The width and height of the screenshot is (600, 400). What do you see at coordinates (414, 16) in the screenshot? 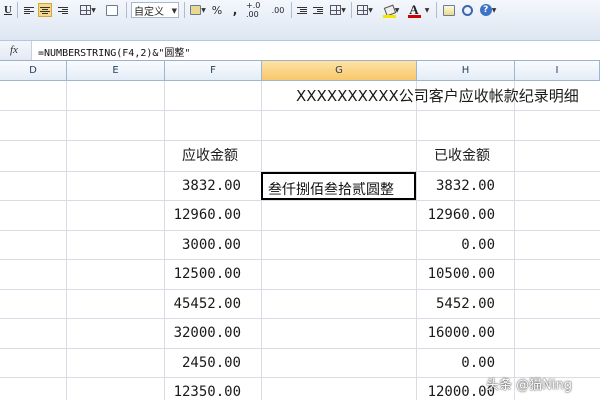
I see `font-color-swatch` at bounding box center [414, 16].